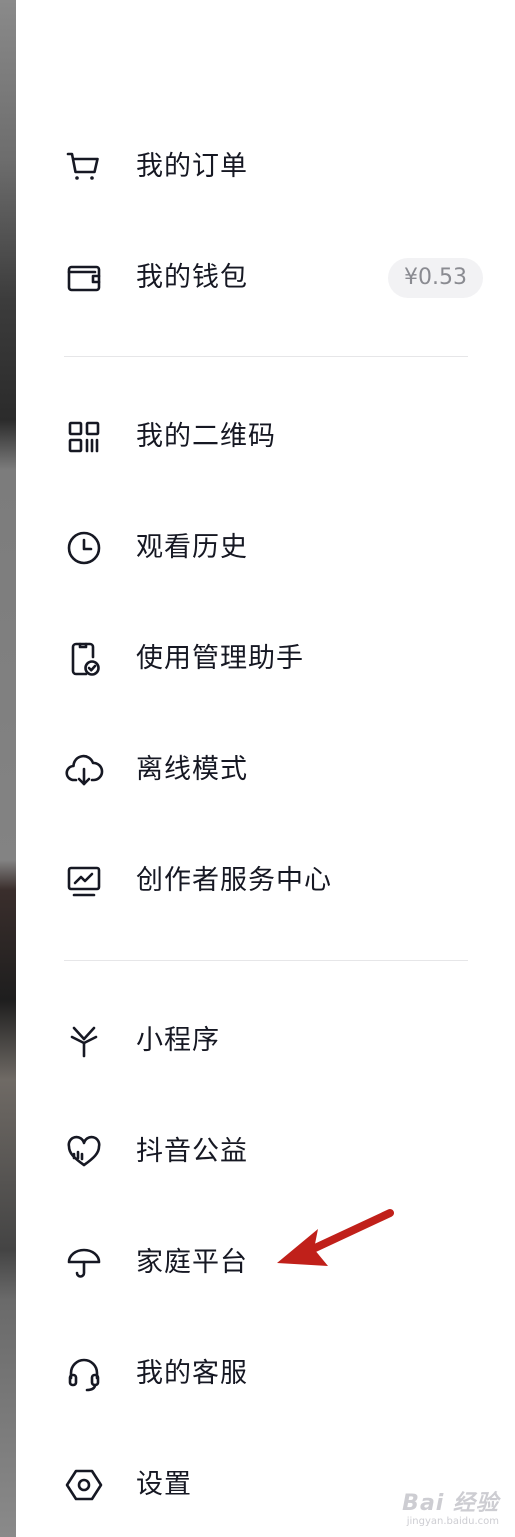  I want to click on watermark-main-text: Bai 经验, so click(450, 1503).